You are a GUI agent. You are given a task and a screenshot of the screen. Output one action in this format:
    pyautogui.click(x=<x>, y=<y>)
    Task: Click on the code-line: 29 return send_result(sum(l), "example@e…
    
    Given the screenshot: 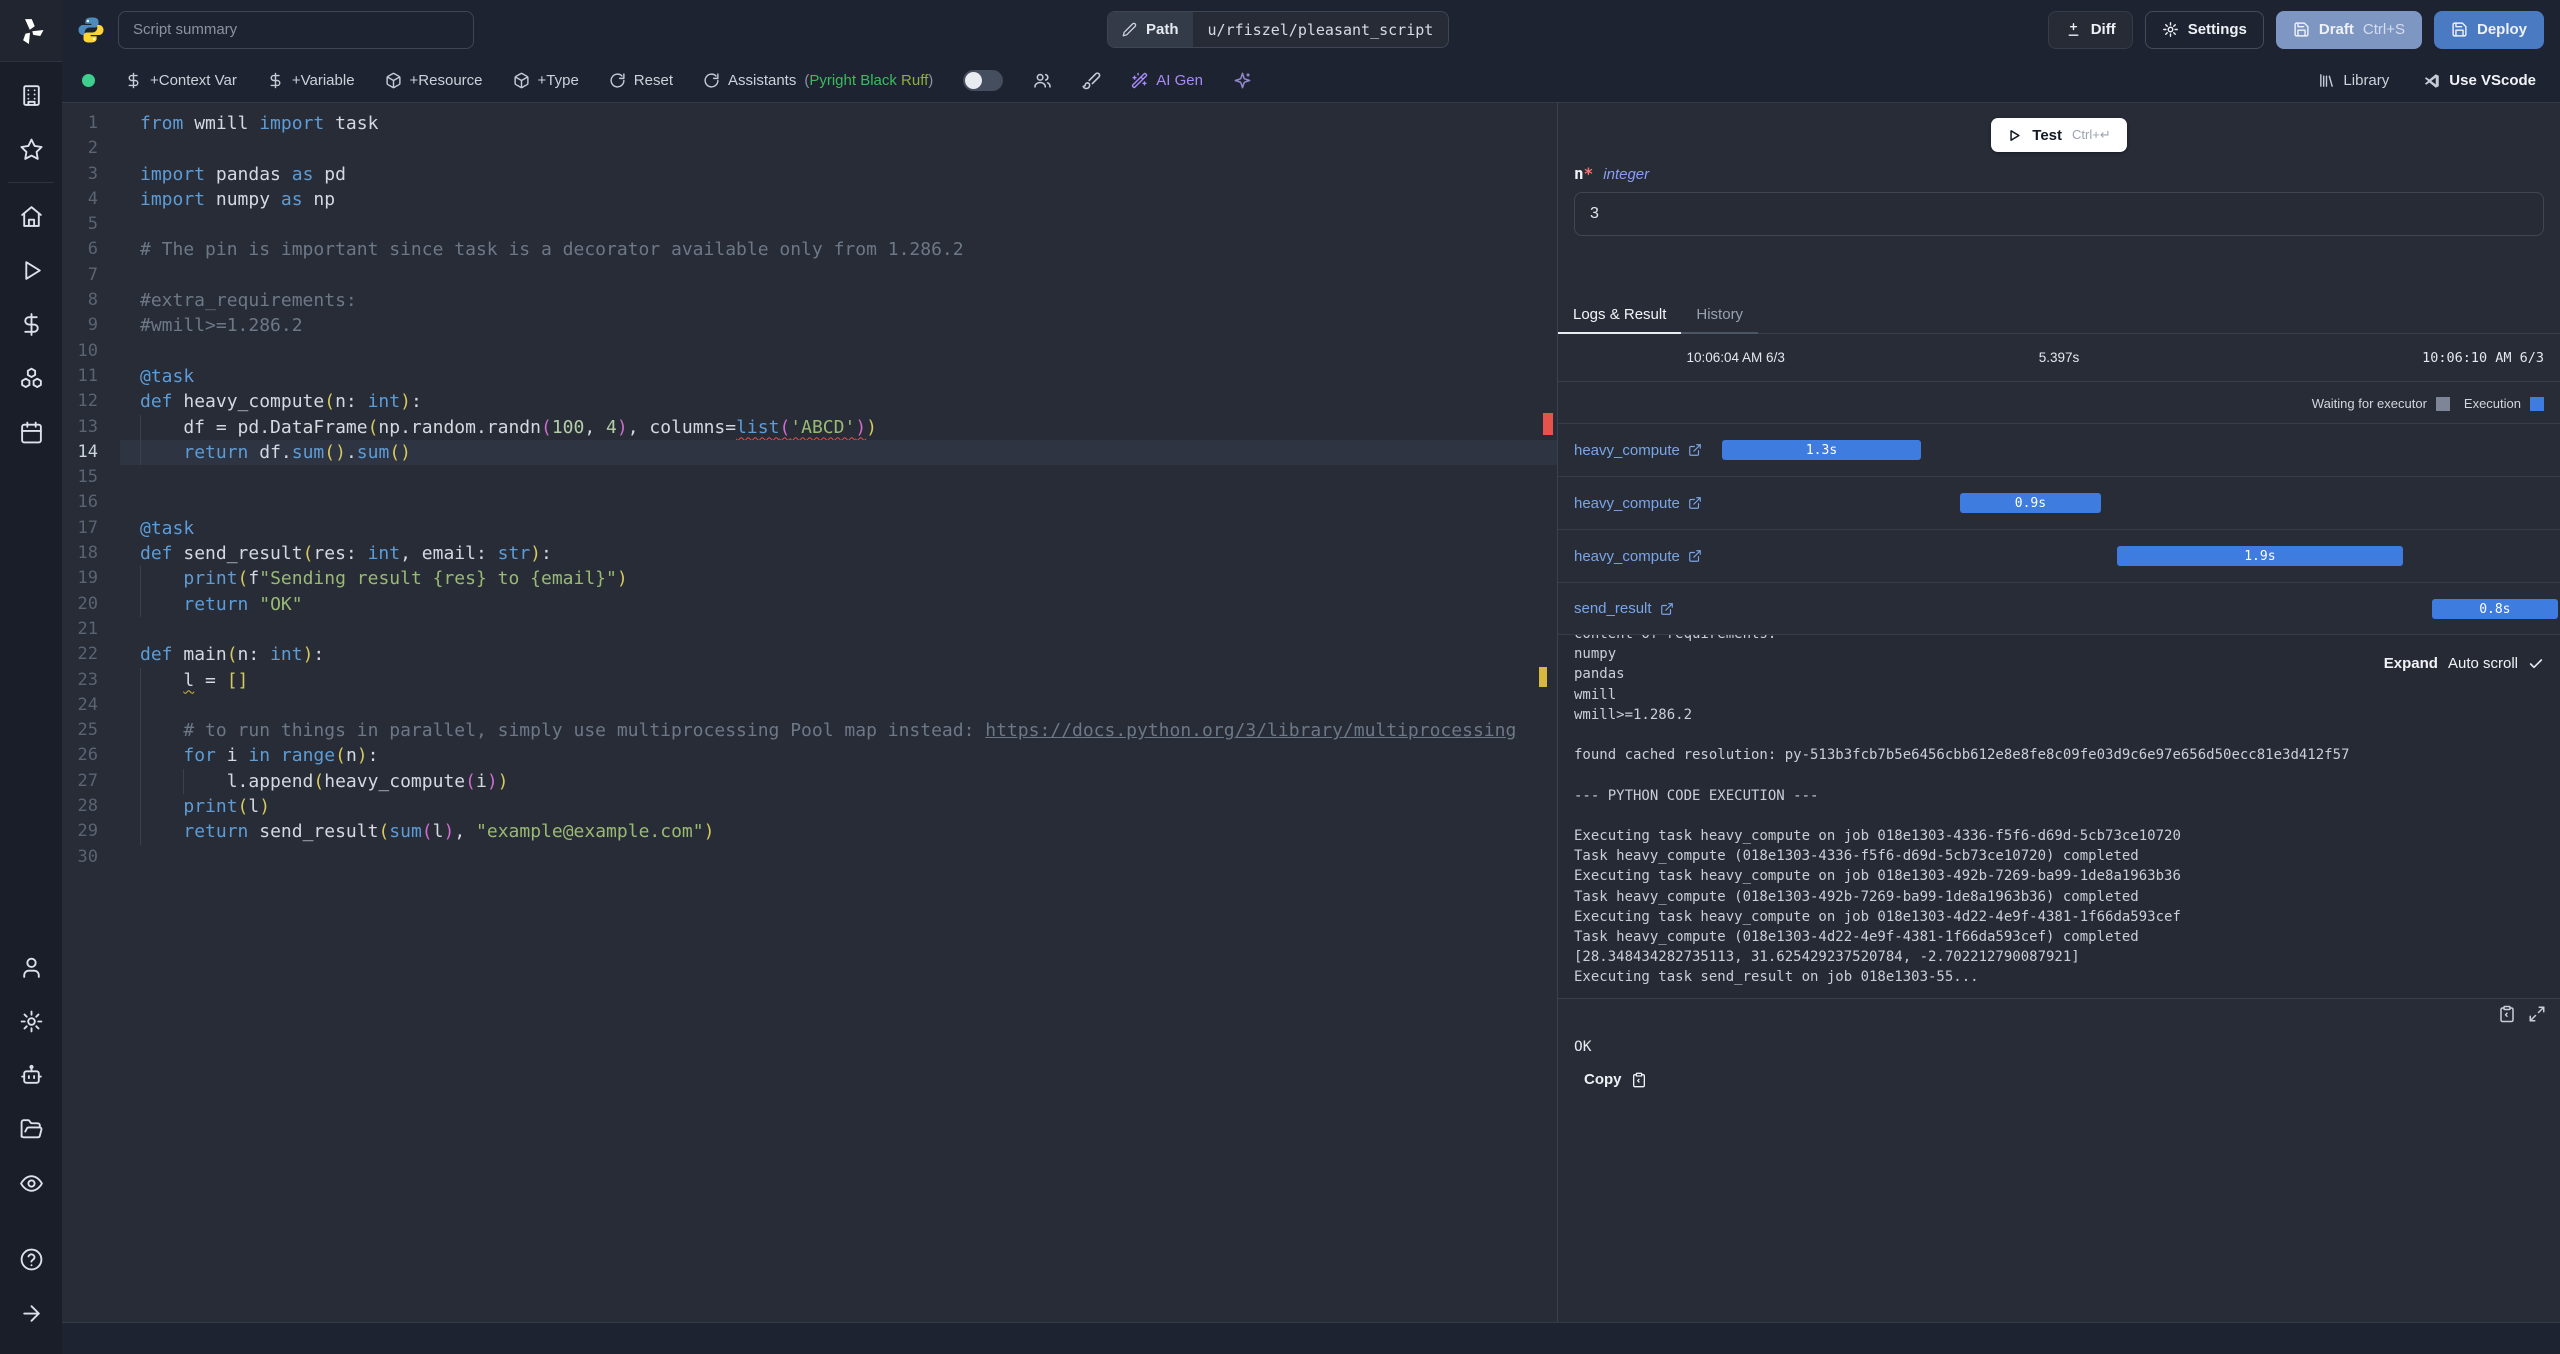 What is the action you would take?
    pyautogui.click(x=809, y=832)
    